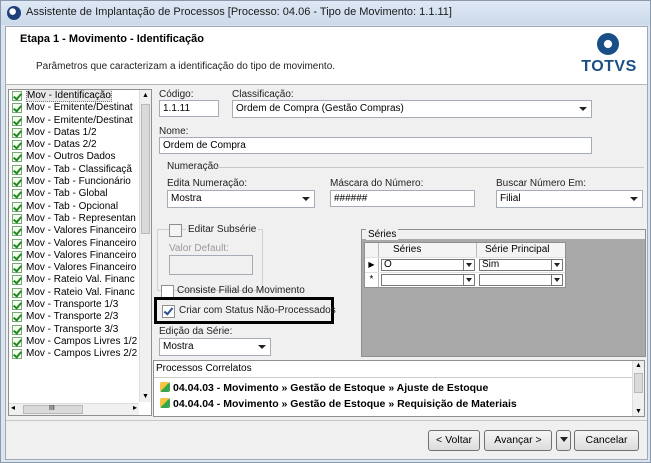 The width and height of the screenshot is (651, 463). I want to click on step-list-item-label: Mov - Valores Financeiro, so click(81, 243).